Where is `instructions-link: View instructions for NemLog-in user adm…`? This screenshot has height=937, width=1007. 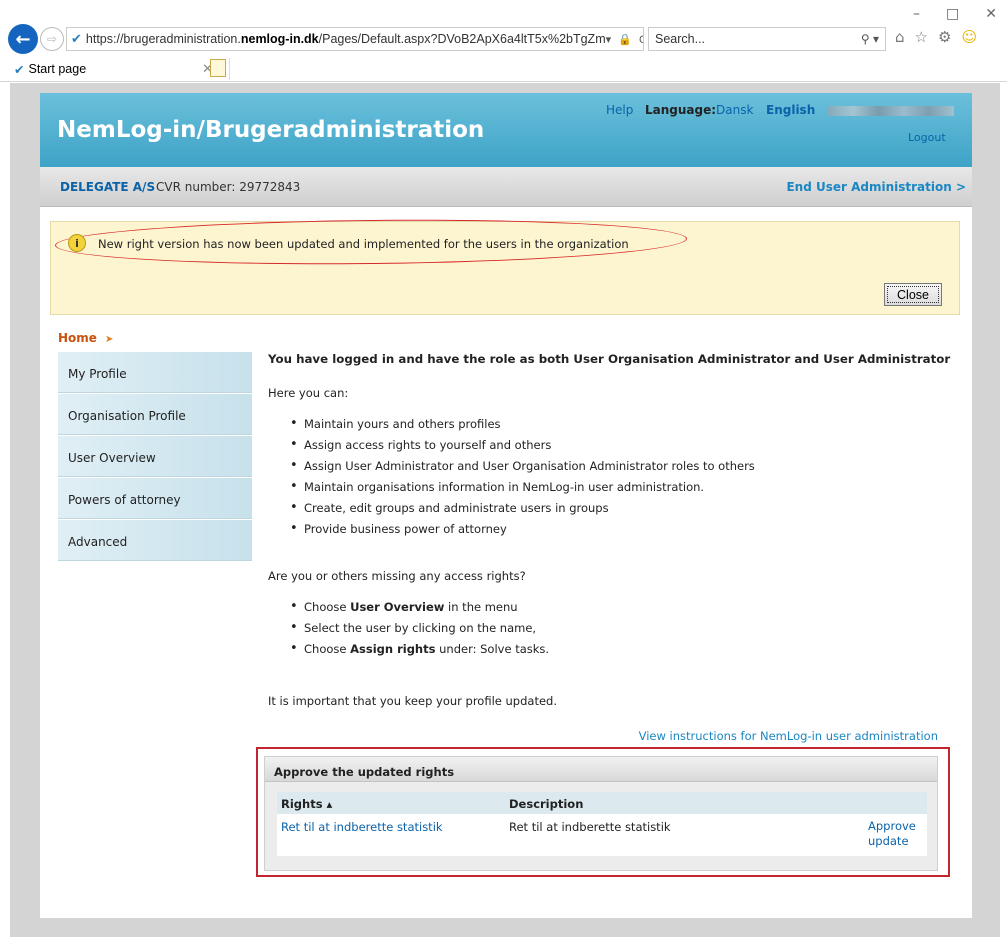 instructions-link: View instructions for NemLog-in user adm… is located at coordinates (788, 736).